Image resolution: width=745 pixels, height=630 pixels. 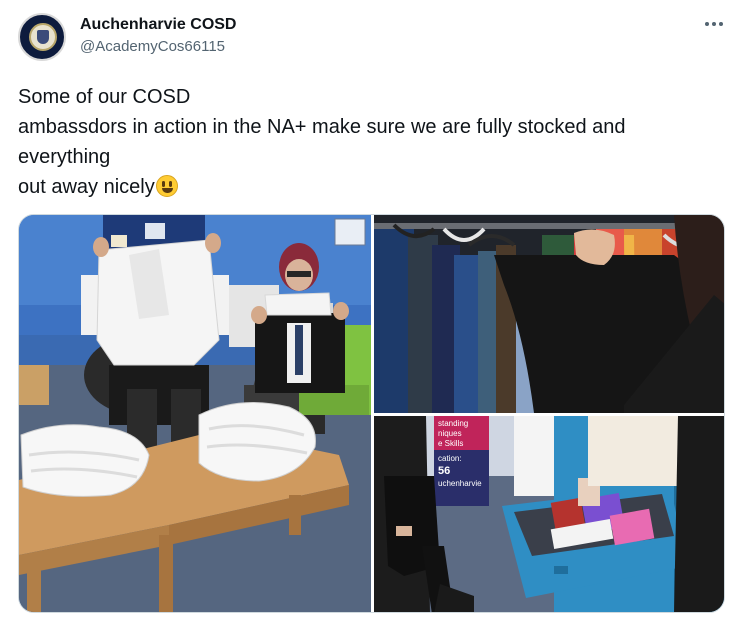 I want to click on banner-line: e Skills, so click(x=450, y=443).